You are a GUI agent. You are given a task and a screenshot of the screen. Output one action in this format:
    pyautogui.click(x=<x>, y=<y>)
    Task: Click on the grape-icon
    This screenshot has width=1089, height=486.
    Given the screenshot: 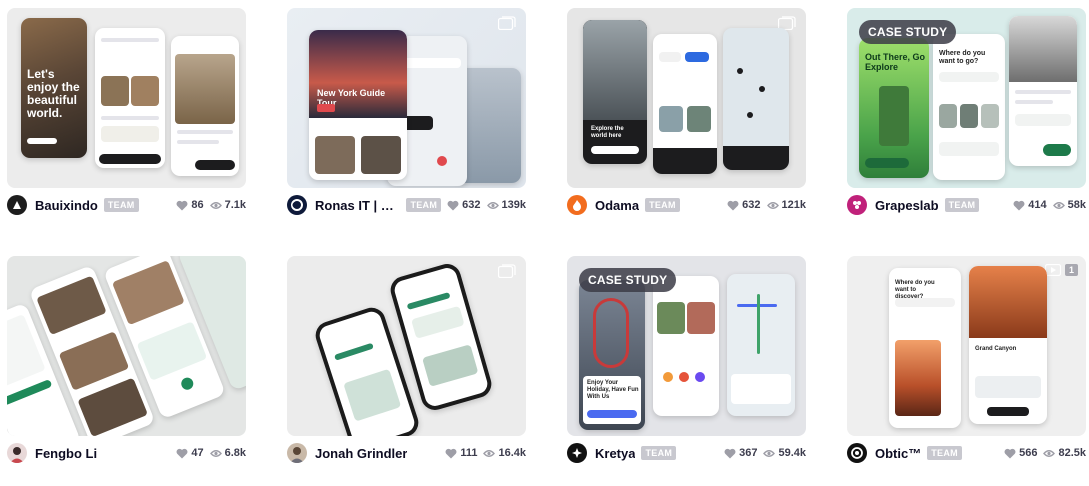 What is the action you would take?
    pyautogui.click(x=857, y=205)
    